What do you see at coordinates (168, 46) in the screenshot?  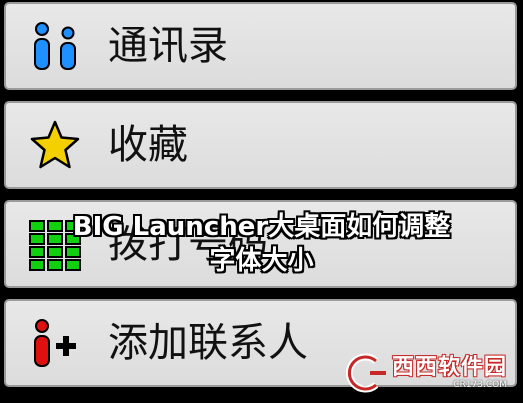 I see `menu-item-label: 通讯录` at bounding box center [168, 46].